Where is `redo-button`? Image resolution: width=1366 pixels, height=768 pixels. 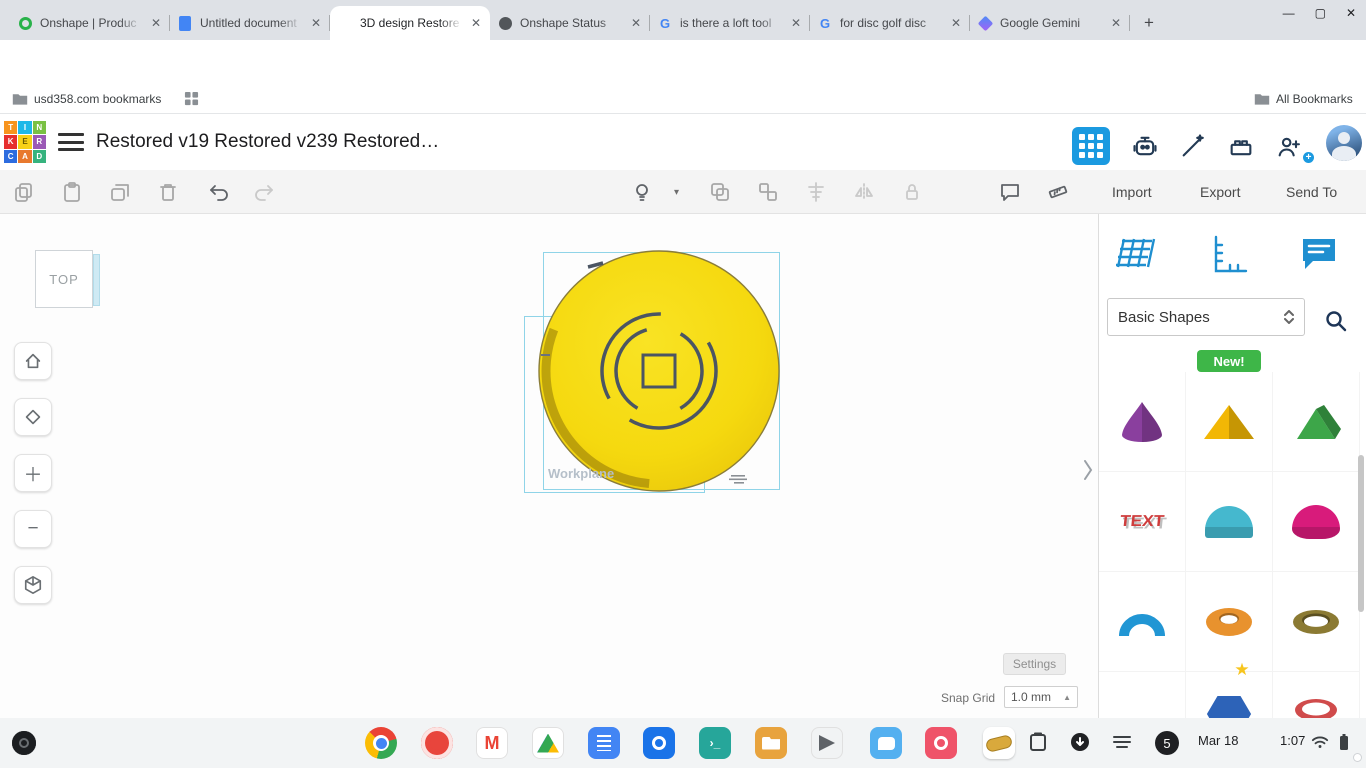 redo-button is located at coordinates (264, 192).